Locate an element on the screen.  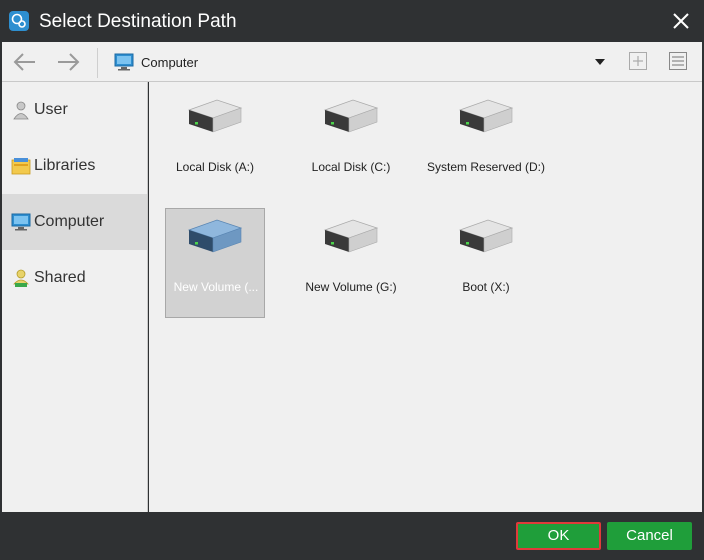
location-dropdown is located at coordinates (600, 62).